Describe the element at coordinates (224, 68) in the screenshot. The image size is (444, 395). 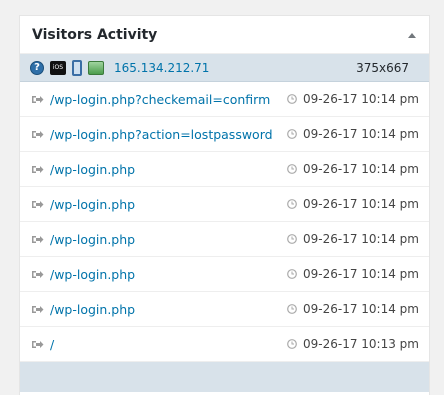
I see `visitor-summary-row: ? iOS 165.134.212.71 375x667` at that location.